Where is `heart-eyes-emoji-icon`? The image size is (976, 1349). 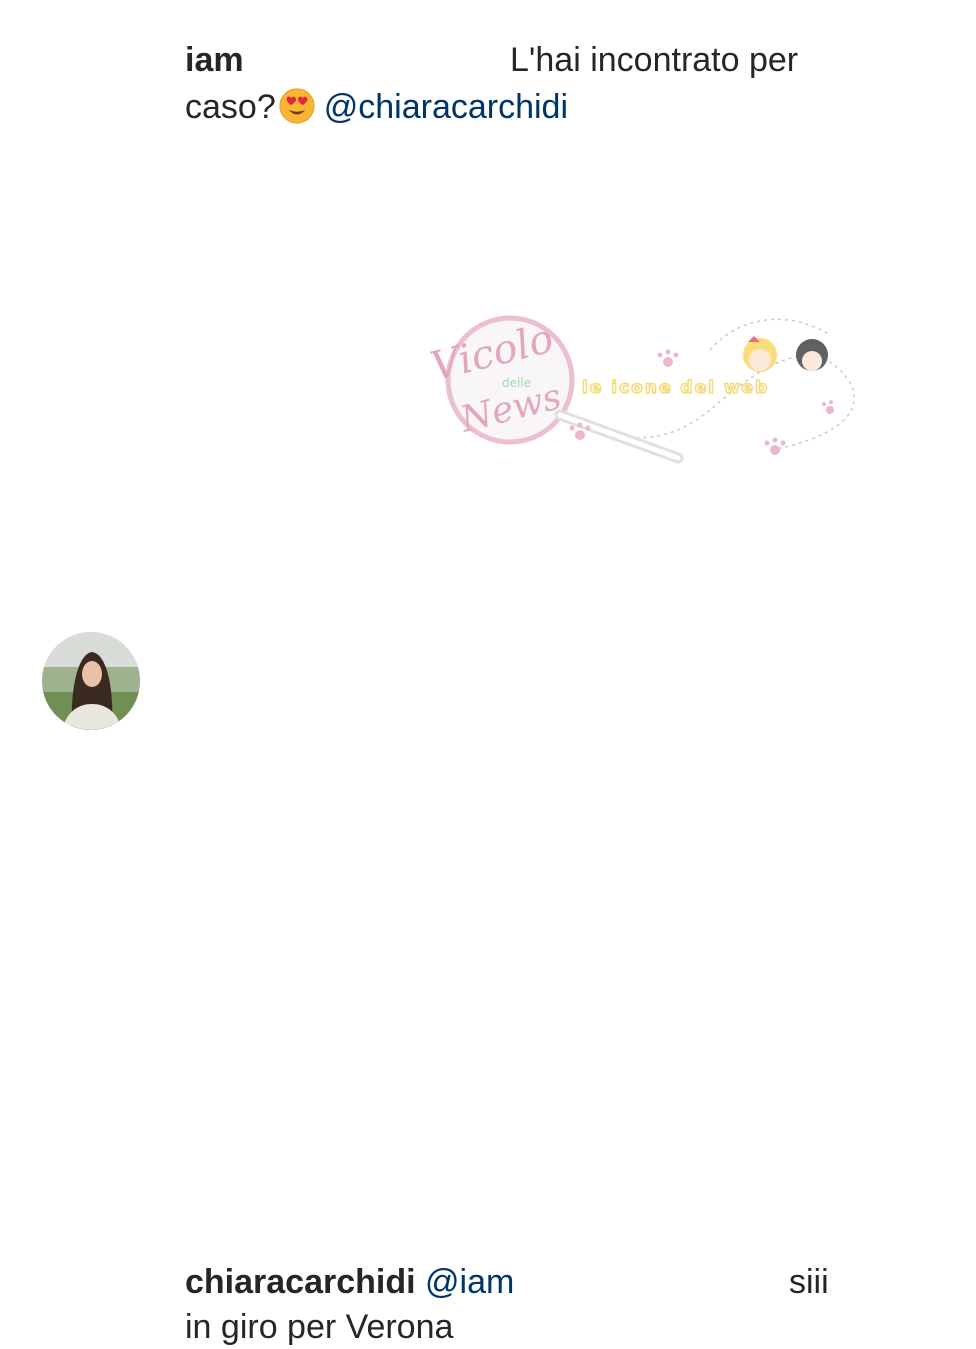
heart-eyes-emoji-icon is located at coordinates (297, 106).